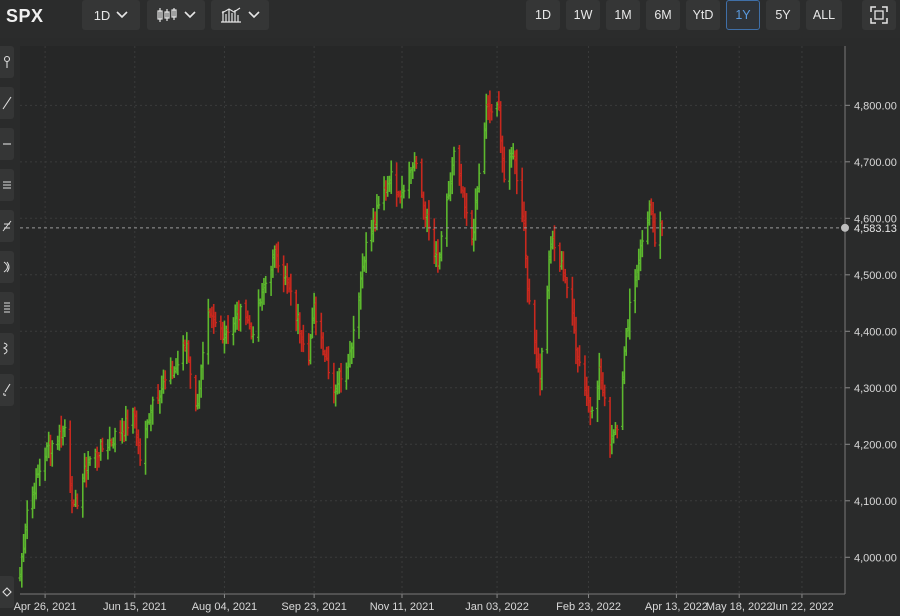 The height and width of the screenshot is (616, 900). What do you see at coordinates (739, 607) in the screenshot?
I see `x-tick-label: May 18, 2022` at bounding box center [739, 607].